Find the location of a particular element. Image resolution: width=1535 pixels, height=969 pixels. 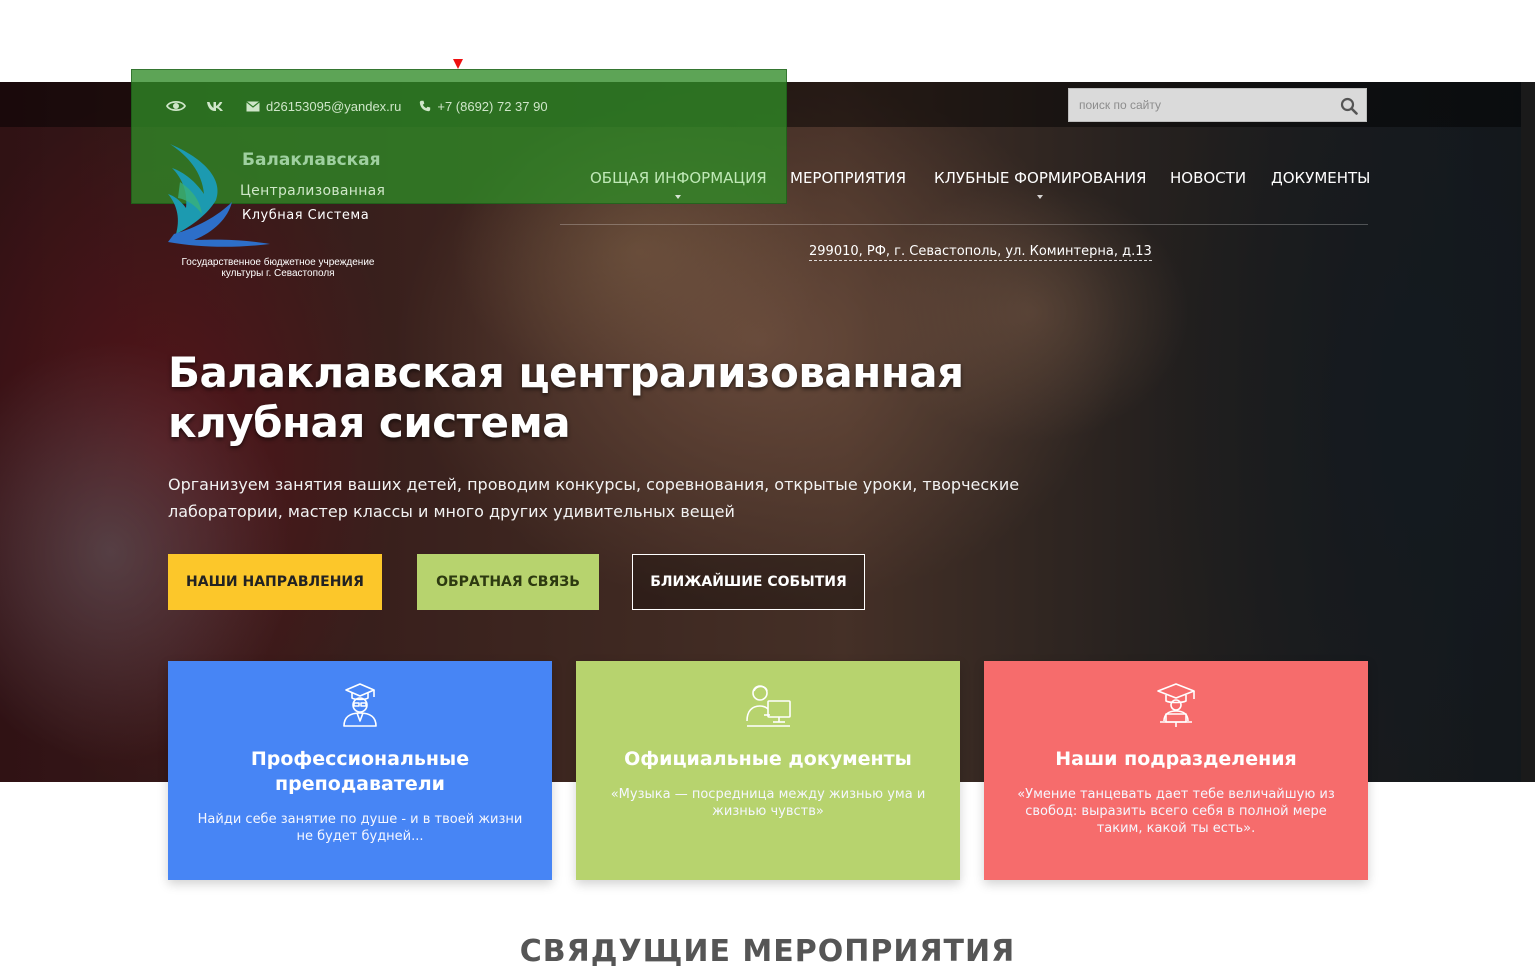

card-title: Наши подразделения is located at coordinates (1176, 759).